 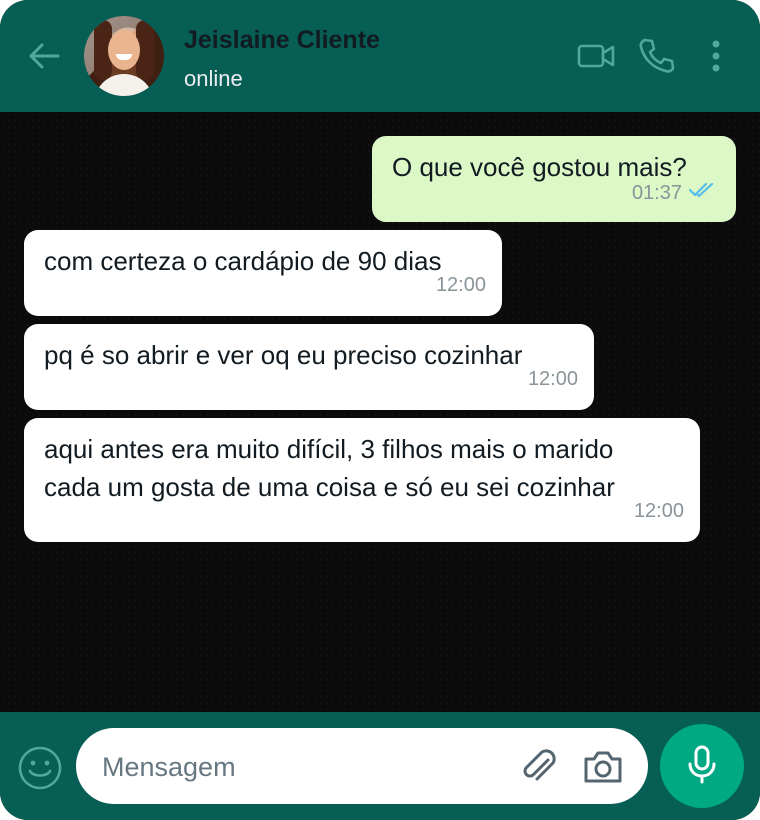 What do you see at coordinates (554, 179) in the screenshot?
I see `message-bubble-outgoing: O que você gostou mais? 01:37` at bounding box center [554, 179].